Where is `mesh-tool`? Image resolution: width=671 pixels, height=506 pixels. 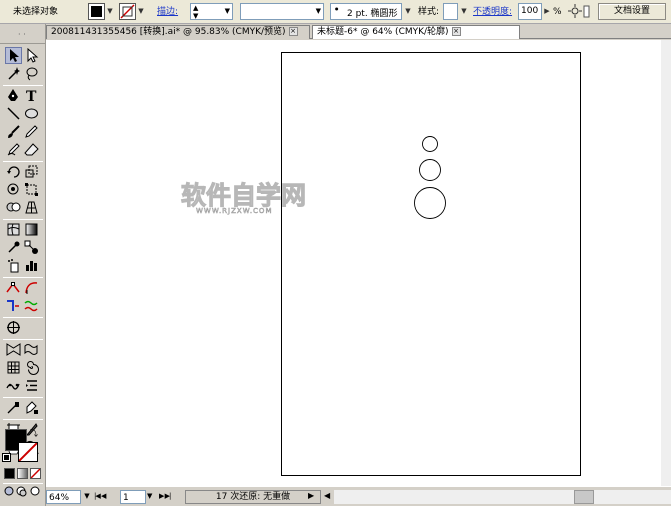 mesh-tool is located at coordinates (13, 229).